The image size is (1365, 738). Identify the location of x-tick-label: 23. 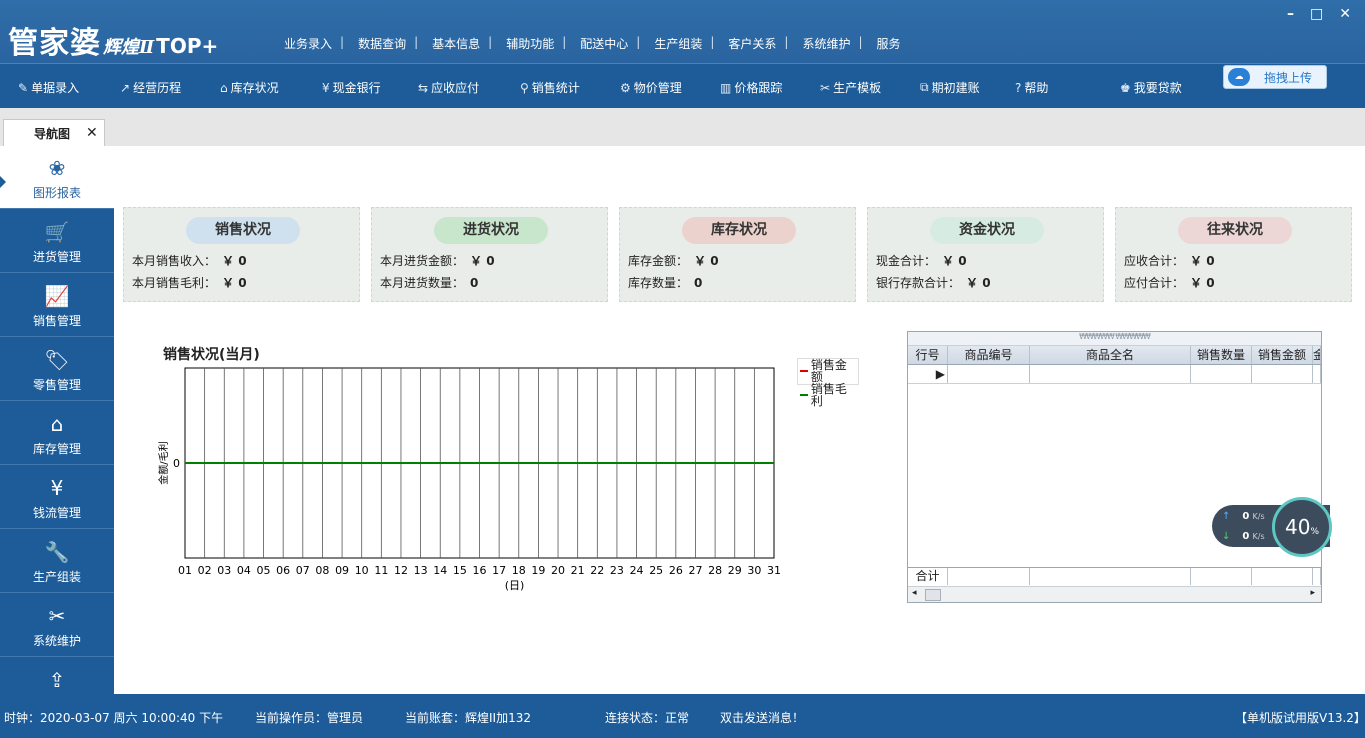
(617, 570).